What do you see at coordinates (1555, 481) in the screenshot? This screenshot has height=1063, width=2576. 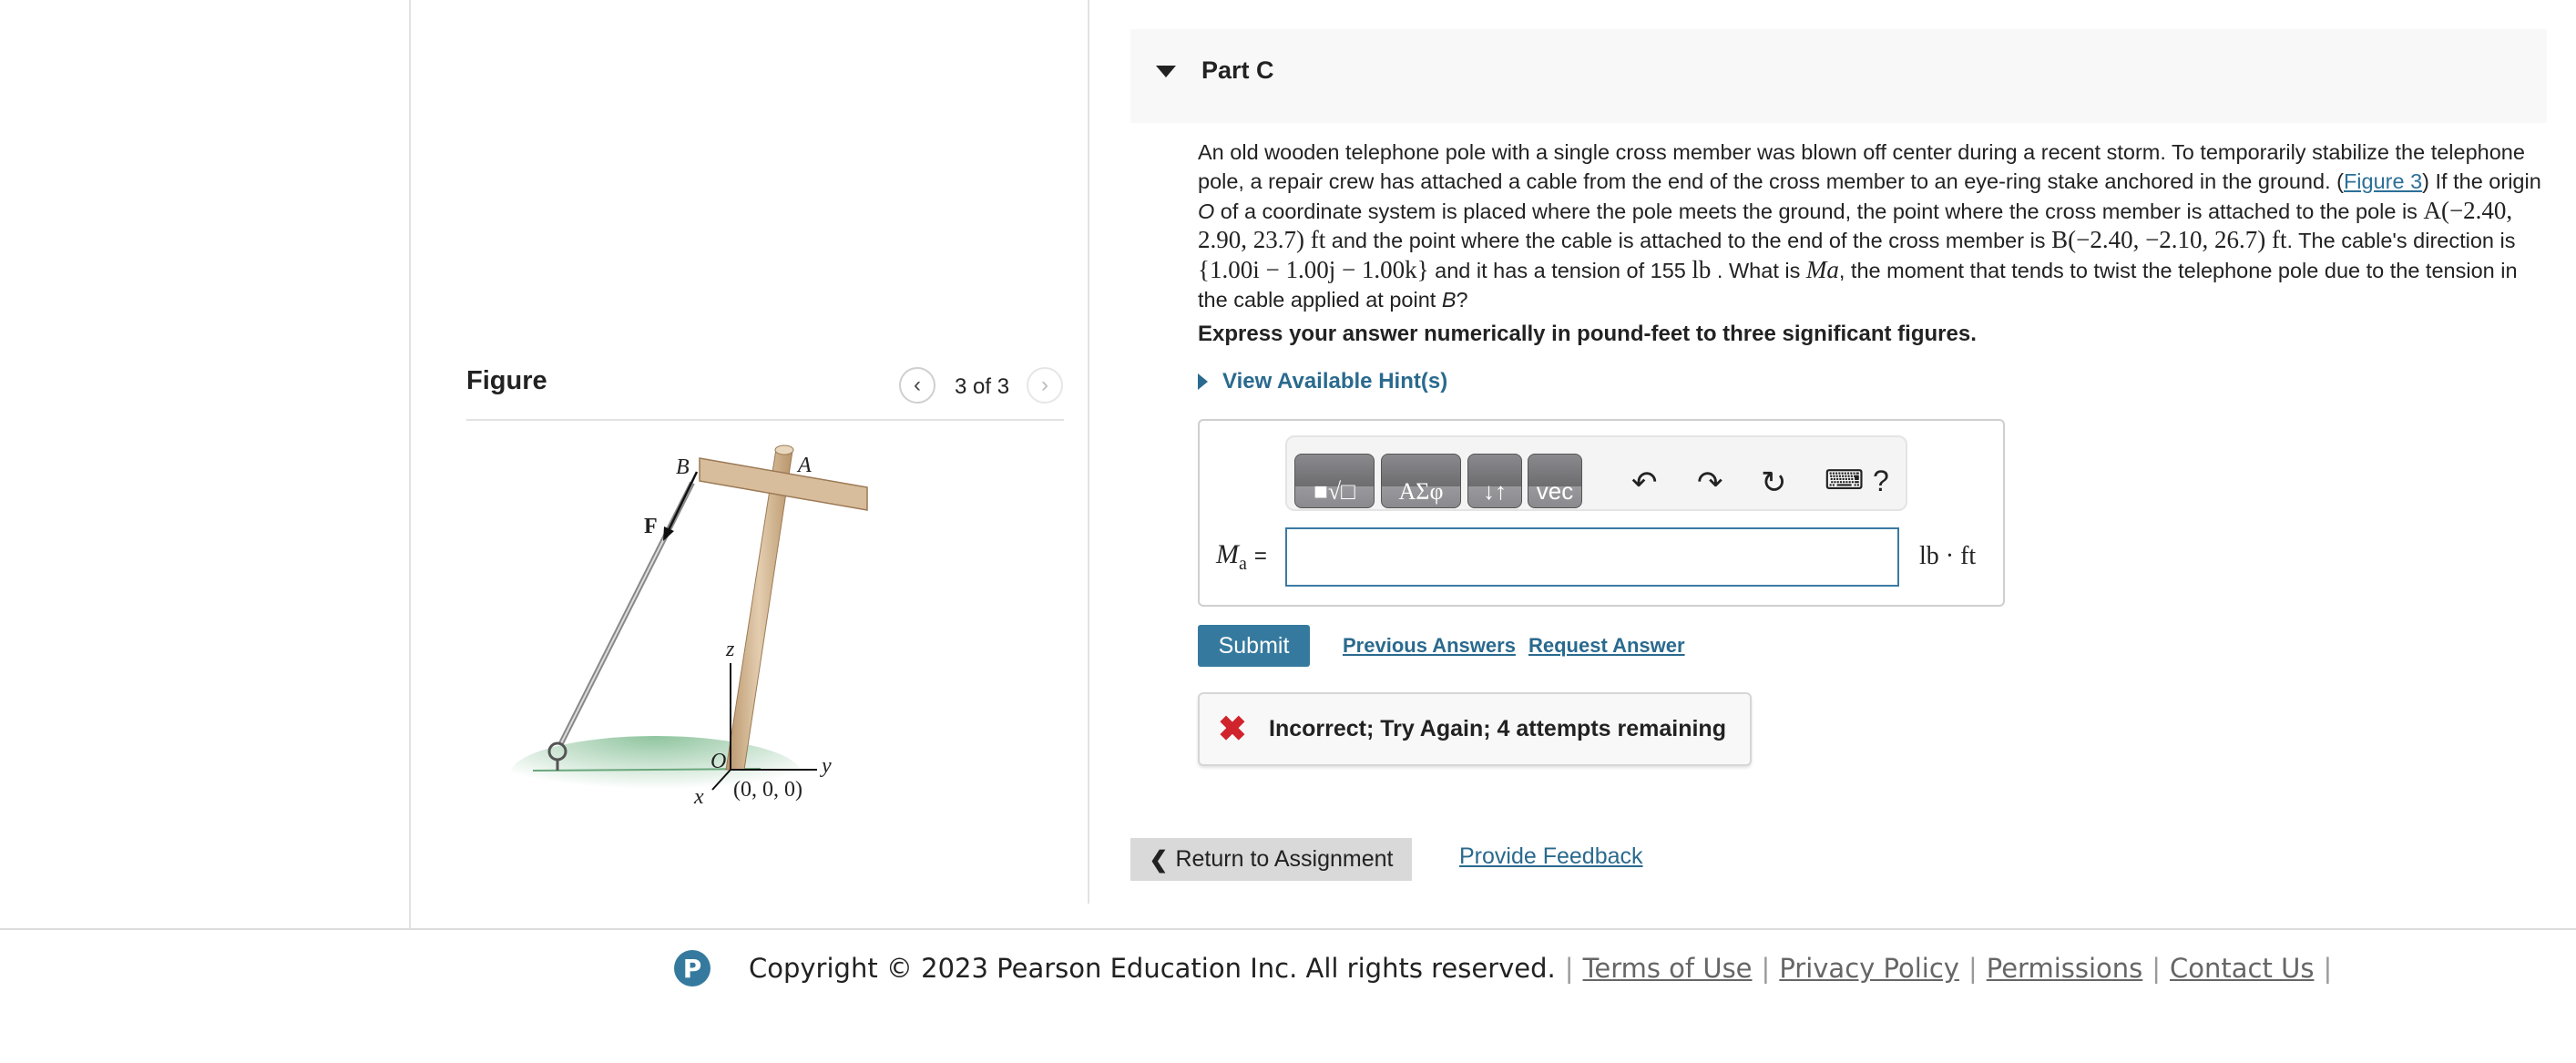 I see `vector-button: vec` at bounding box center [1555, 481].